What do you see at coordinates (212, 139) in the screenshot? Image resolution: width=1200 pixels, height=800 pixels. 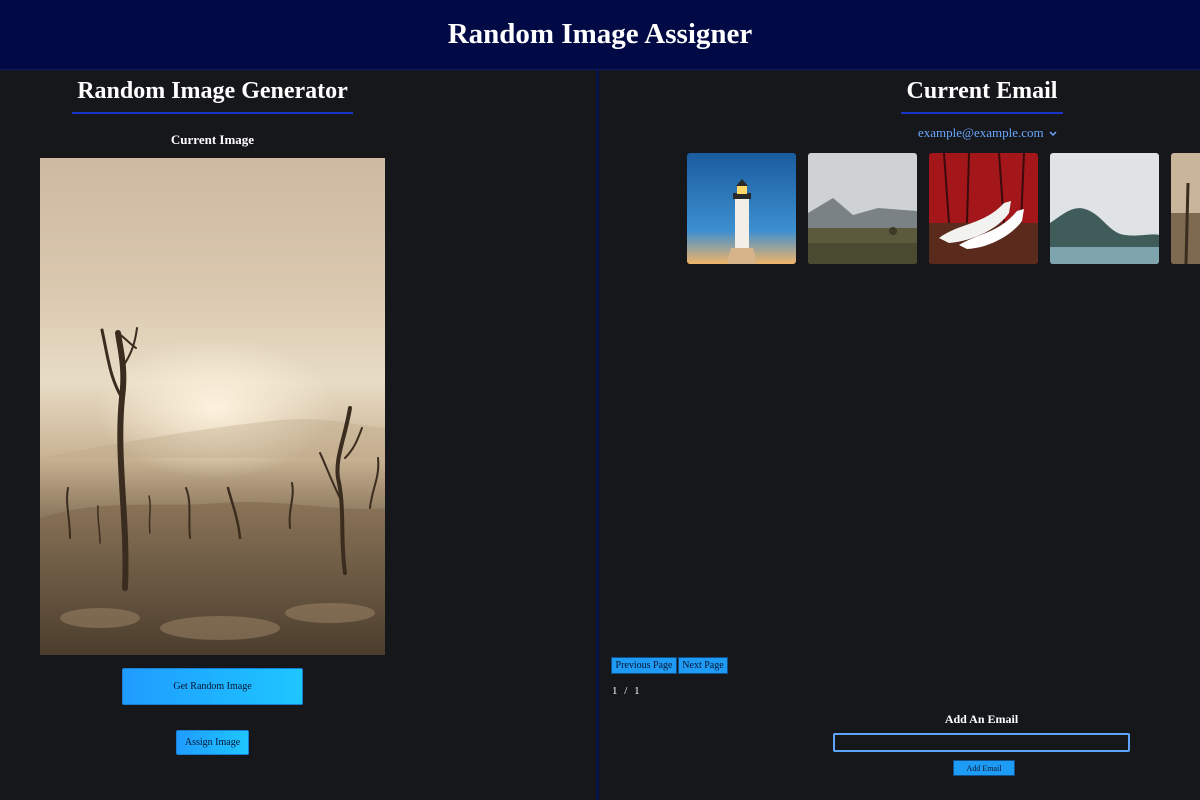 I see `current-image-label: Current Image` at bounding box center [212, 139].